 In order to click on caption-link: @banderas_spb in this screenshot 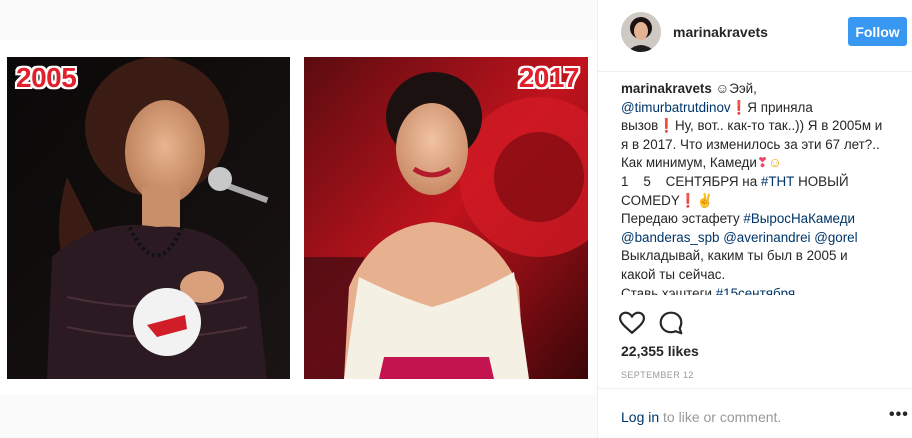, I will do `click(670, 237)`.